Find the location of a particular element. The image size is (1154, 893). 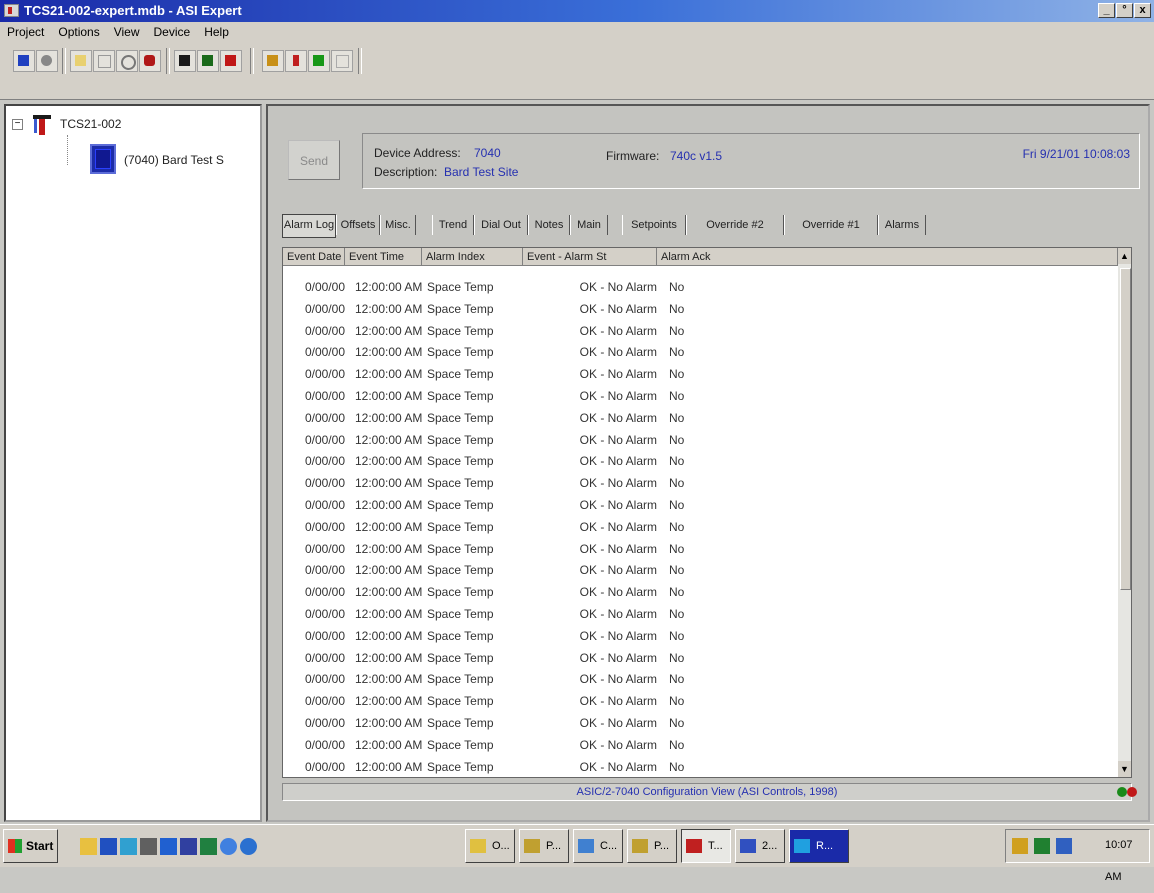

save-red-icon is located at coordinates (231, 61).